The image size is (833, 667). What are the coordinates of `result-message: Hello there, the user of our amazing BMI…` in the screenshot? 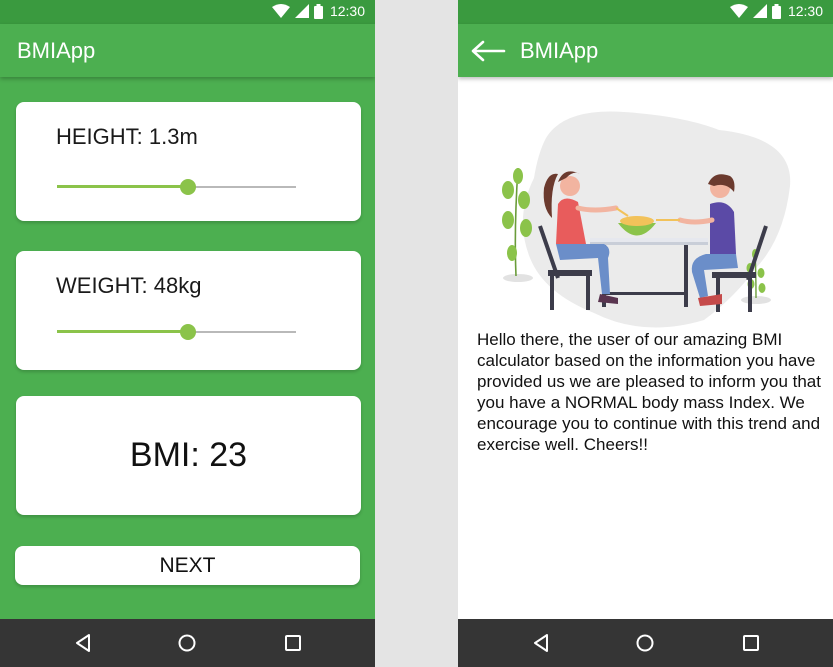 It's located at (649, 392).